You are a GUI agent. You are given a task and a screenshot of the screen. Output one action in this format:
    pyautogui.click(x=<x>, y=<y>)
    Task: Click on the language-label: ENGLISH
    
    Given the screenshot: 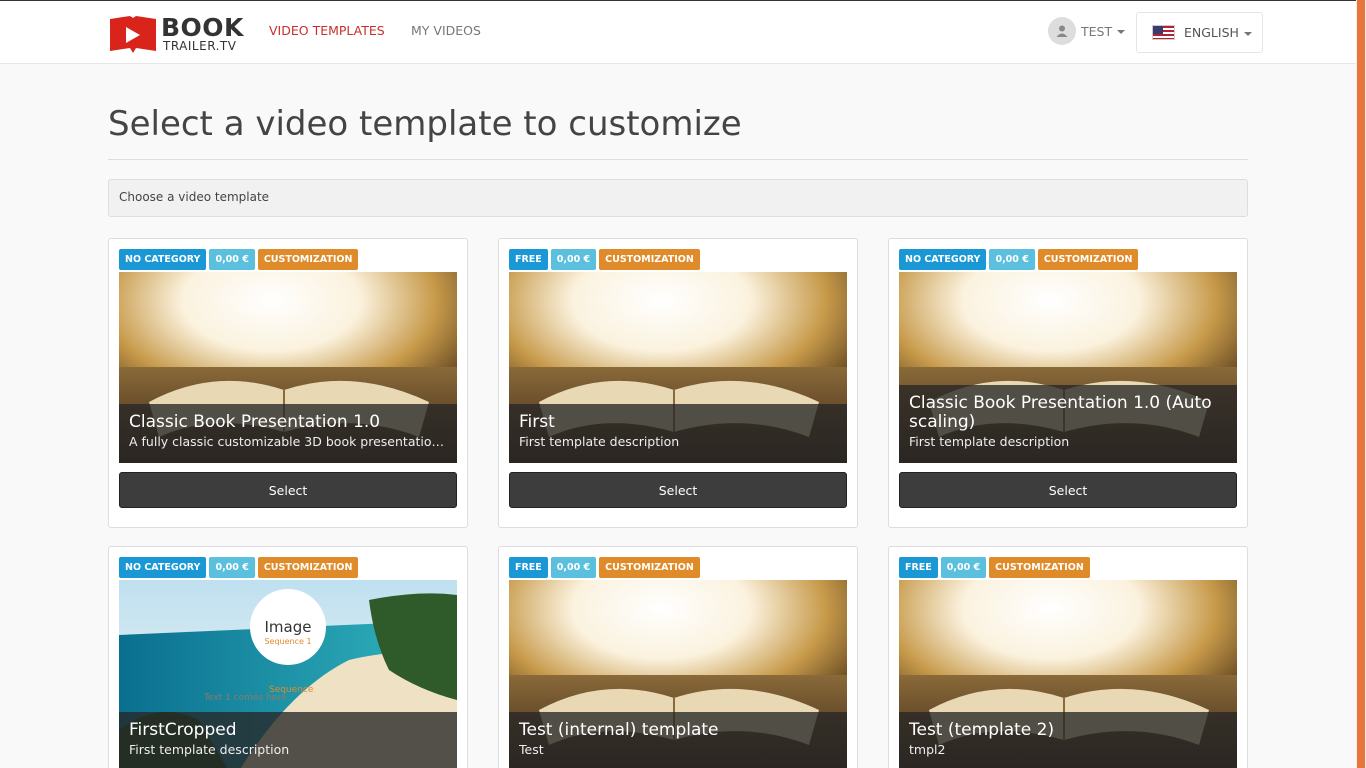 What is the action you would take?
    pyautogui.click(x=1211, y=32)
    